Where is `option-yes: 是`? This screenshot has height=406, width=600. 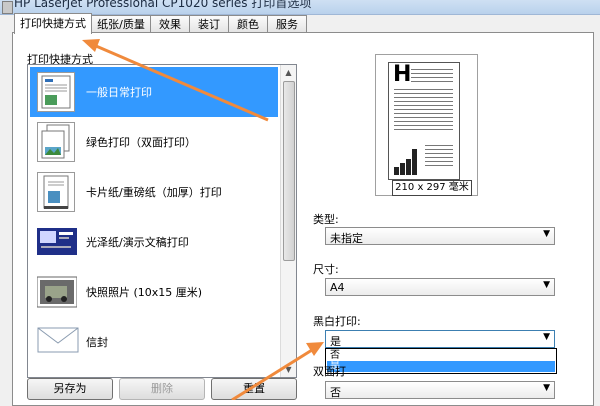 option-yes: 是 is located at coordinates (441, 366).